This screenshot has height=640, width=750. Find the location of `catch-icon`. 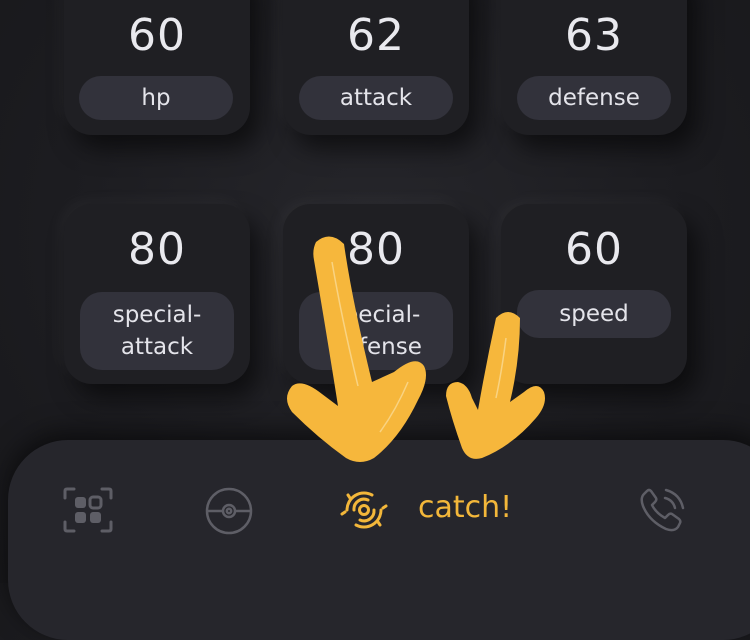

catch-icon is located at coordinates (364, 510).